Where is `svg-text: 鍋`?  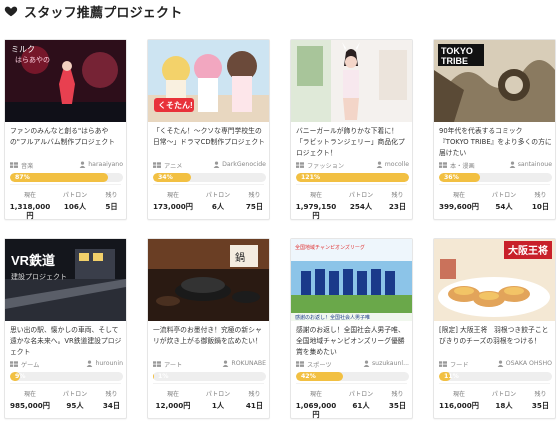
svg-text: 鍋 is located at coordinates (240, 257).